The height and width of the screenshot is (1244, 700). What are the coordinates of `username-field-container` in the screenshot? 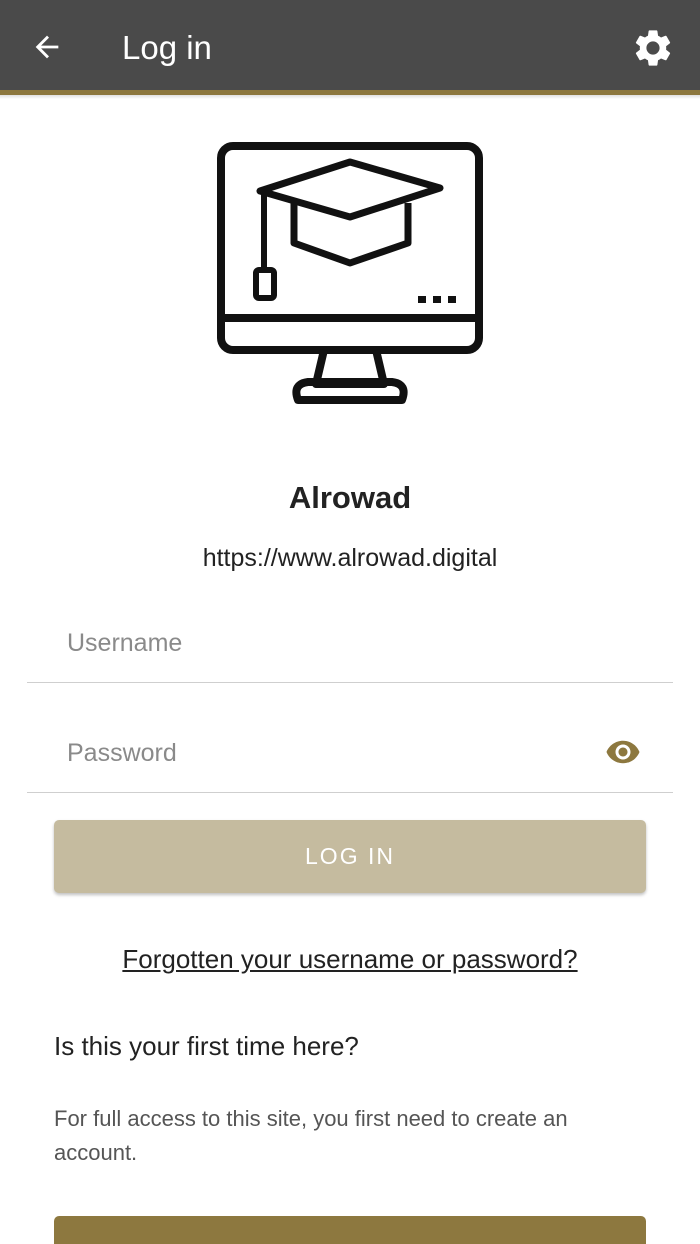 It's located at (350, 646).